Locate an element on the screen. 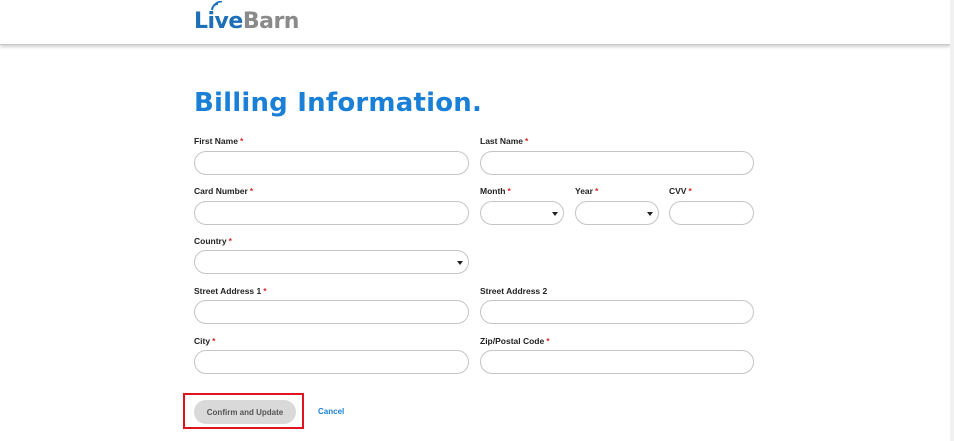 This screenshot has width=954, height=441. country-select is located at coordinates (331, 262).